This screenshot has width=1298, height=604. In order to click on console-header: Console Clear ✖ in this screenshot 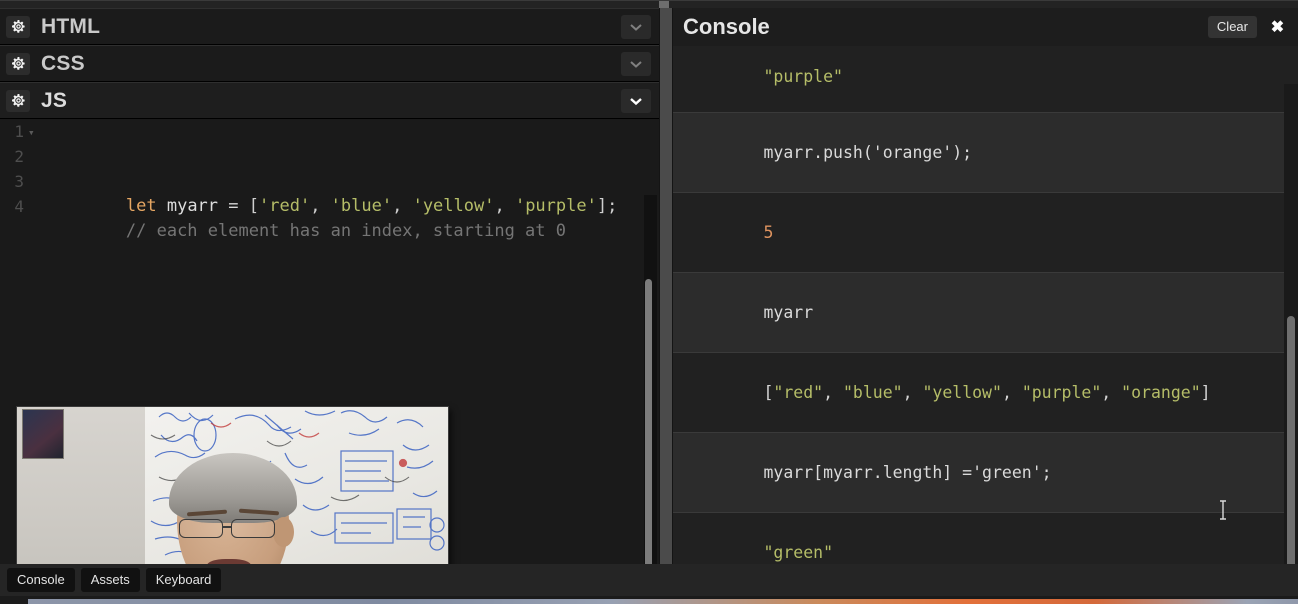, I will do `click(985, 27)`.